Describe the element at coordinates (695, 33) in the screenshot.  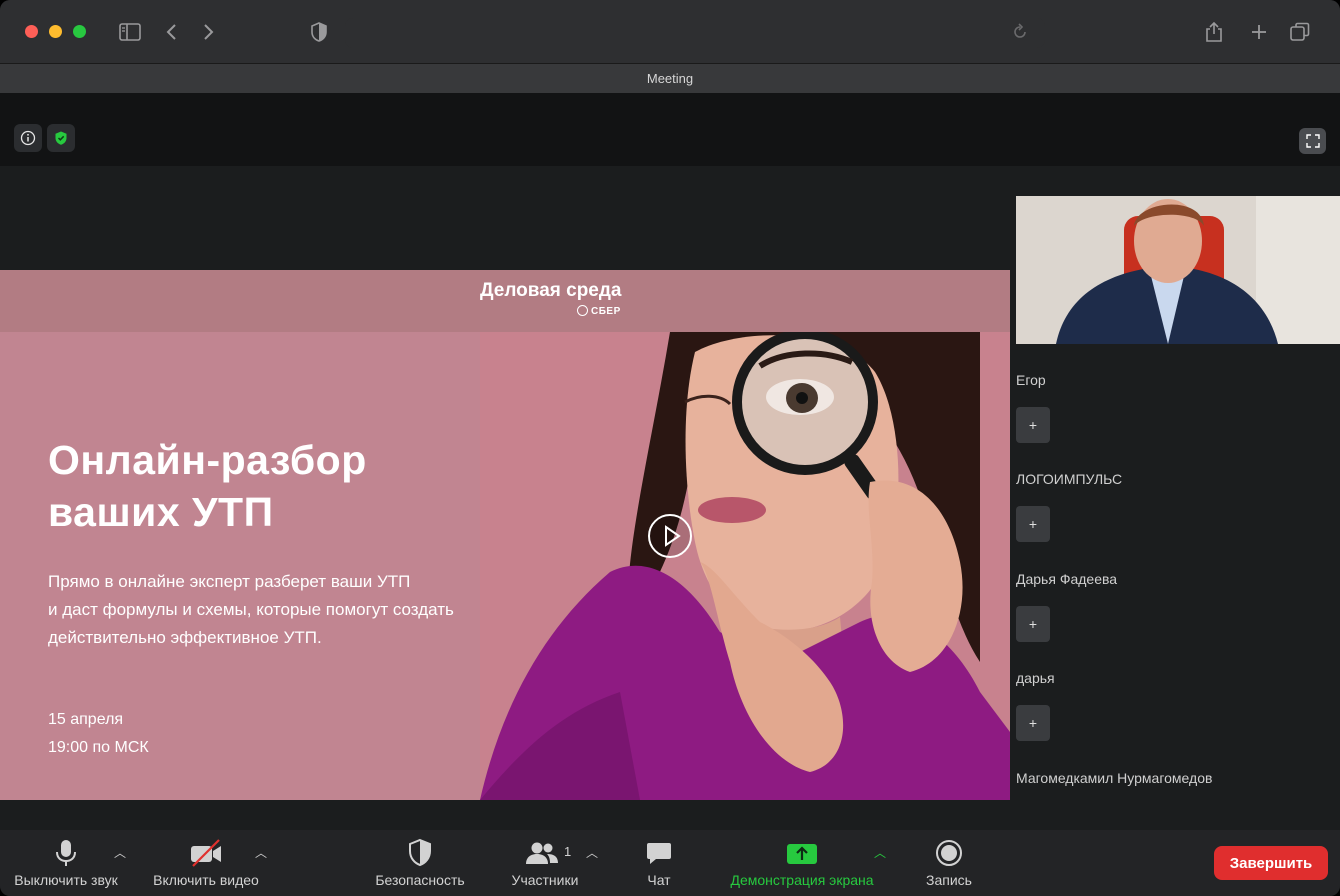
I see `address-bar` at that location.